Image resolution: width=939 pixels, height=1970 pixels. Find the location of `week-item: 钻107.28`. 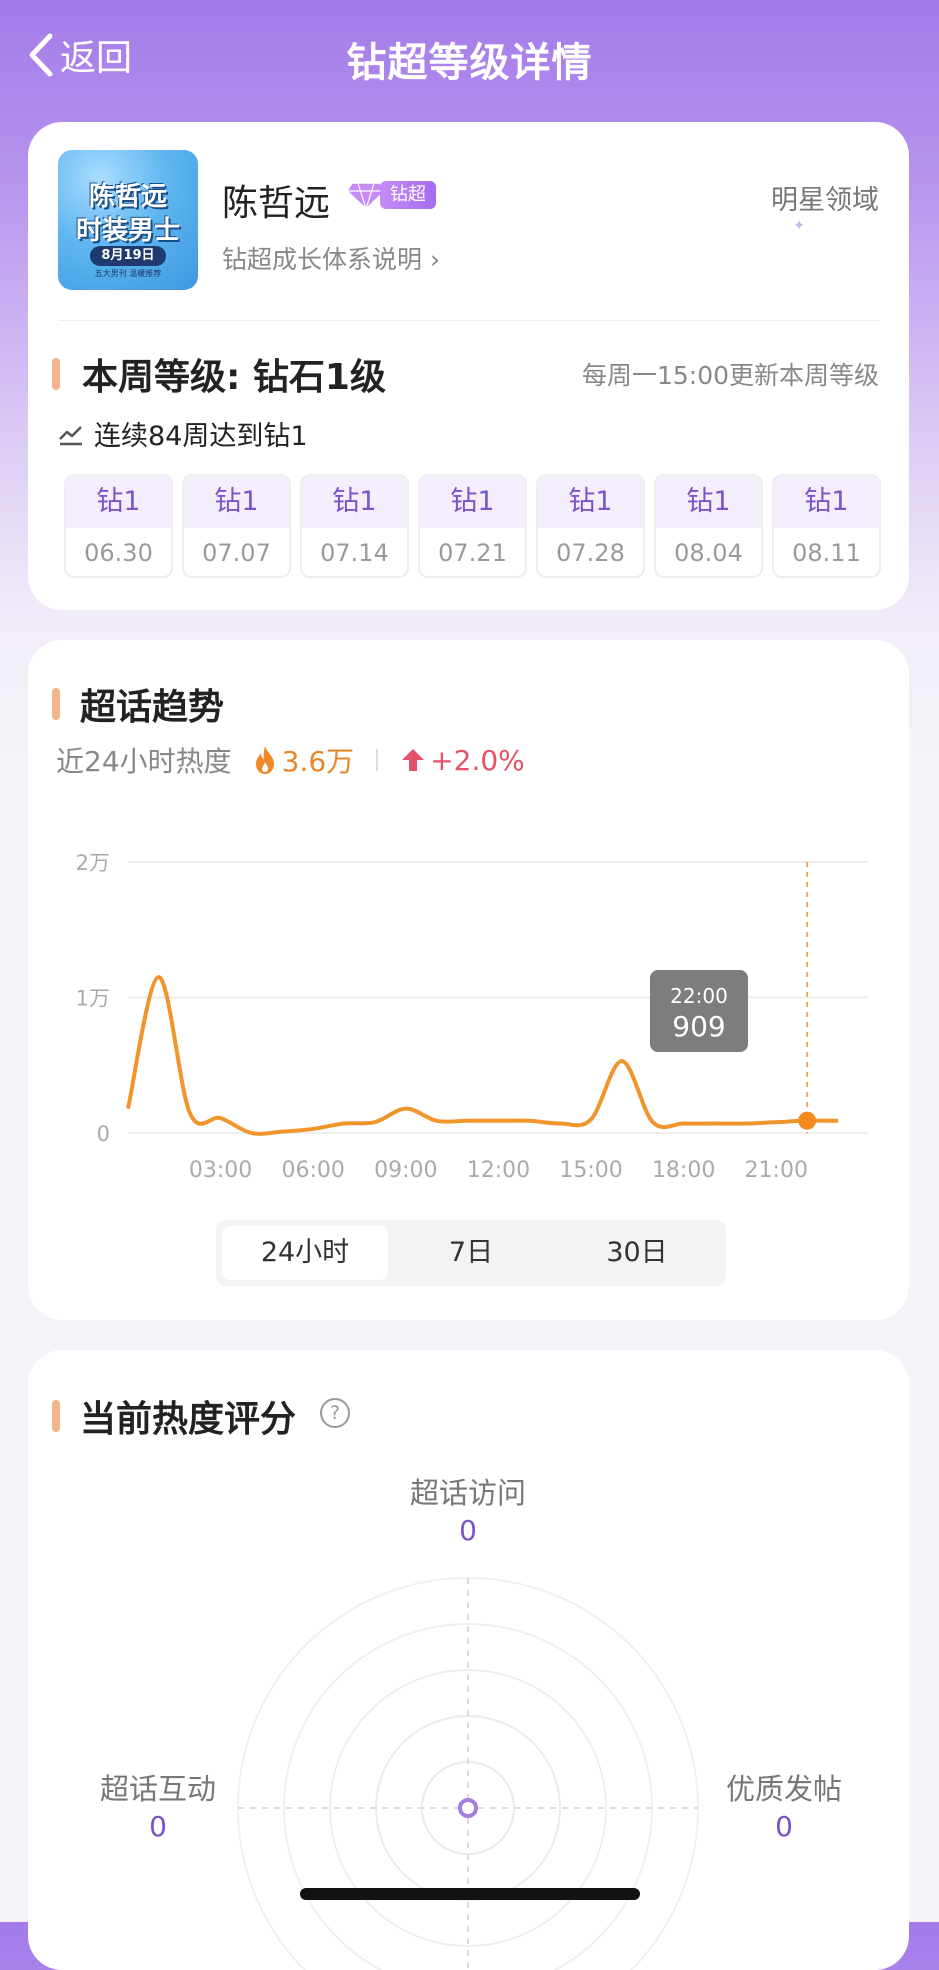

week-item: 钻107.28 is located at coordinates (590, 526).